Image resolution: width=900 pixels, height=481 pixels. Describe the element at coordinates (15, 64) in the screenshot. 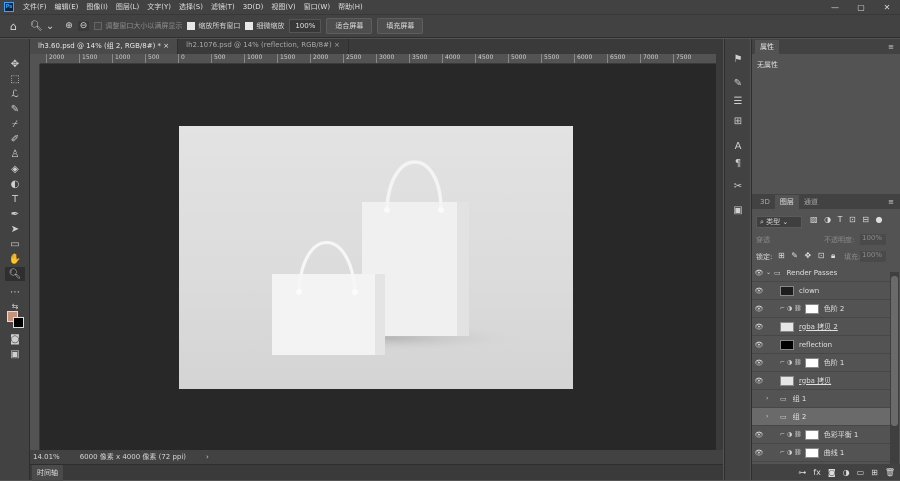

I see `move-tool-icon: ✥` at that location.